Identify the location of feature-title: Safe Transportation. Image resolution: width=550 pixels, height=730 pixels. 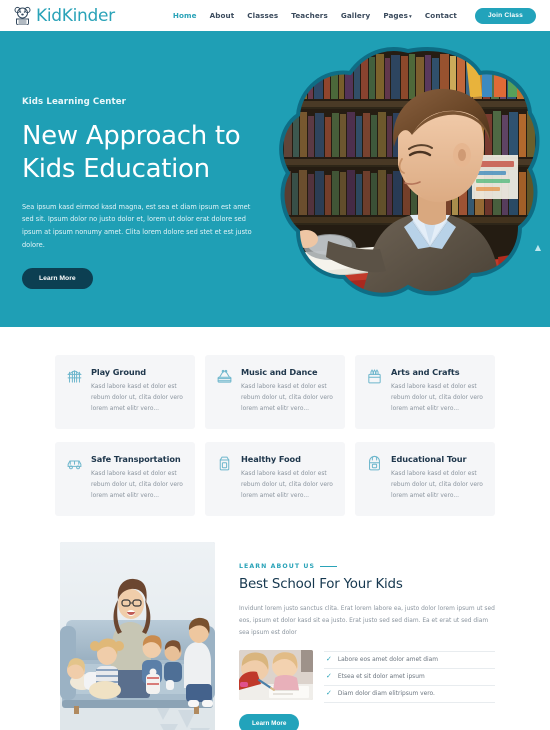
(136, 458).